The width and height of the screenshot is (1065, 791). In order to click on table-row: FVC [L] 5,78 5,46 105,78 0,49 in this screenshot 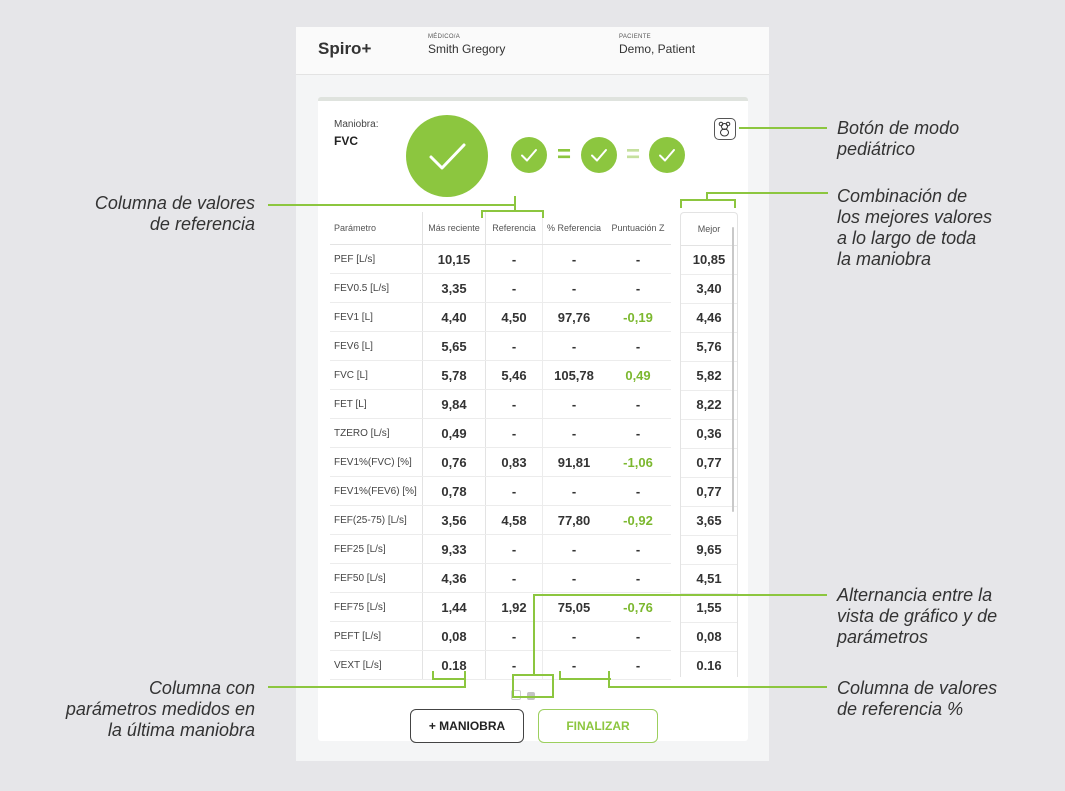, I will do `click(500, 375)`.